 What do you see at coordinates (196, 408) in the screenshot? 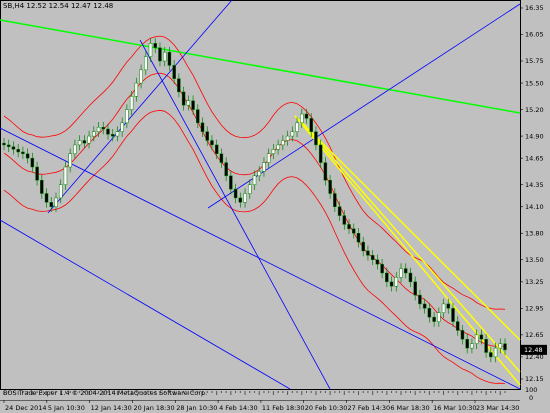
I see `time-tick-label: 28 Jan 10:30` at bounding box center [196, 408].